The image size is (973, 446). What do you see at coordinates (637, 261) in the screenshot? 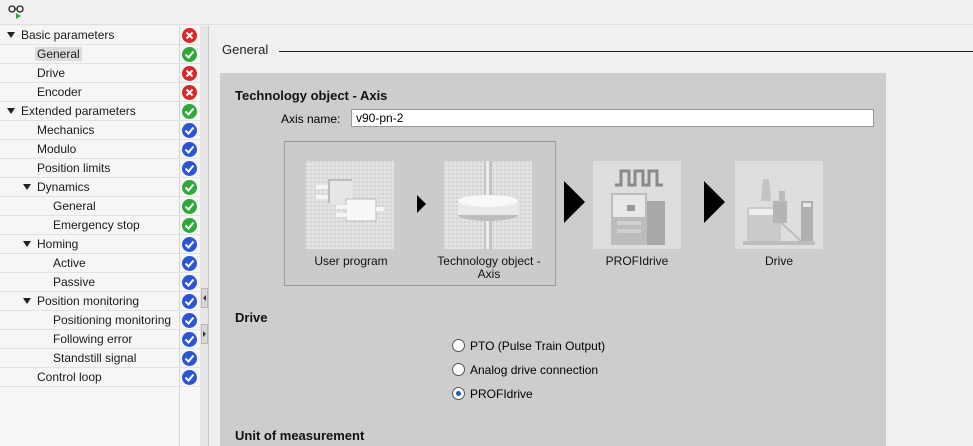
I see `profidrive-label: PROFIdrive` at bounding box center [637, 261].